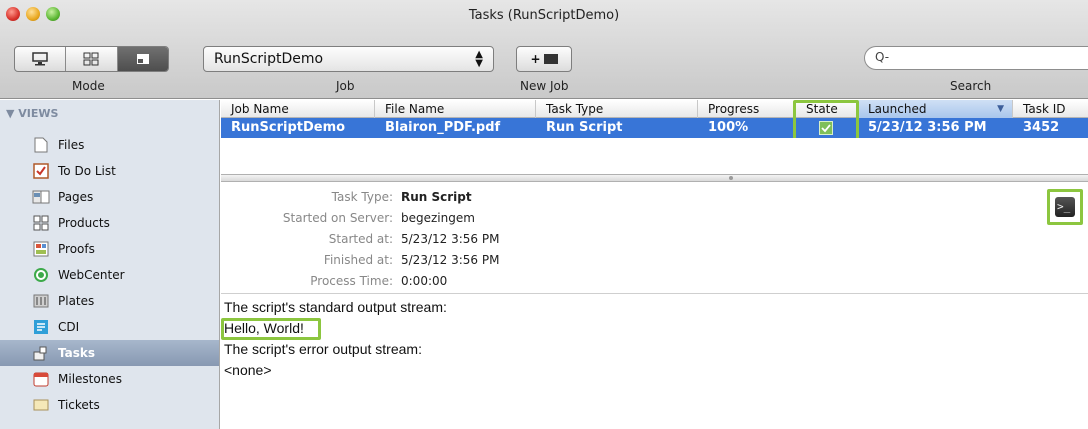 The image size is (1088, 429). Describe the element at coordinates (335, 307) in the screenshot. I see `stdout-header: The script's standard output stream:` at that location.